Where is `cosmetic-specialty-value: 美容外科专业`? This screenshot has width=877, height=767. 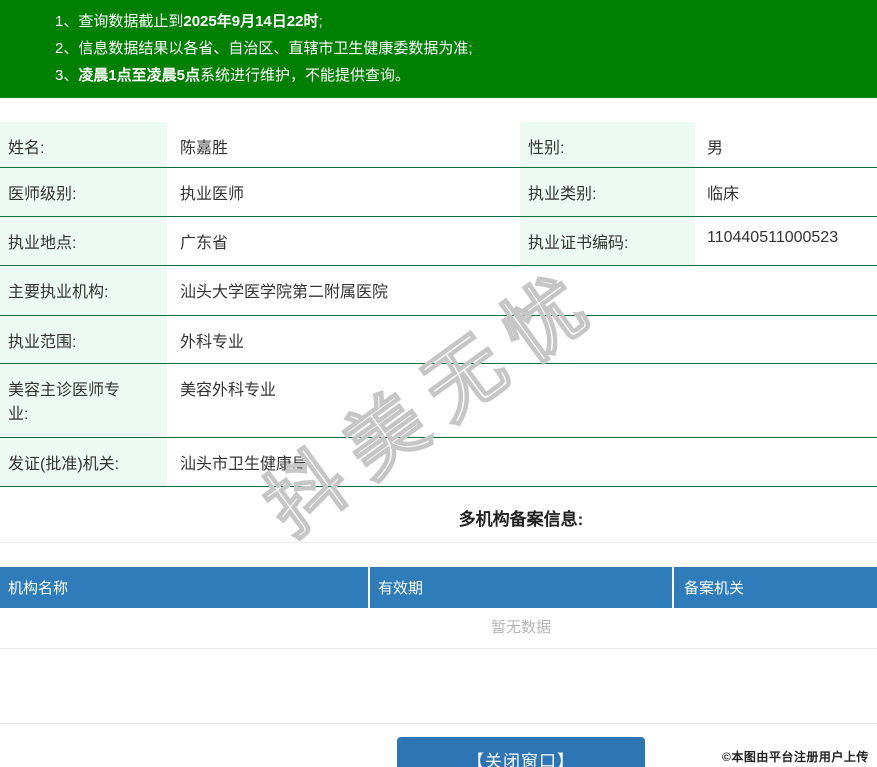 cosmetic-specialty-value: 美容外科专业 is located at coordinates (228, 390).